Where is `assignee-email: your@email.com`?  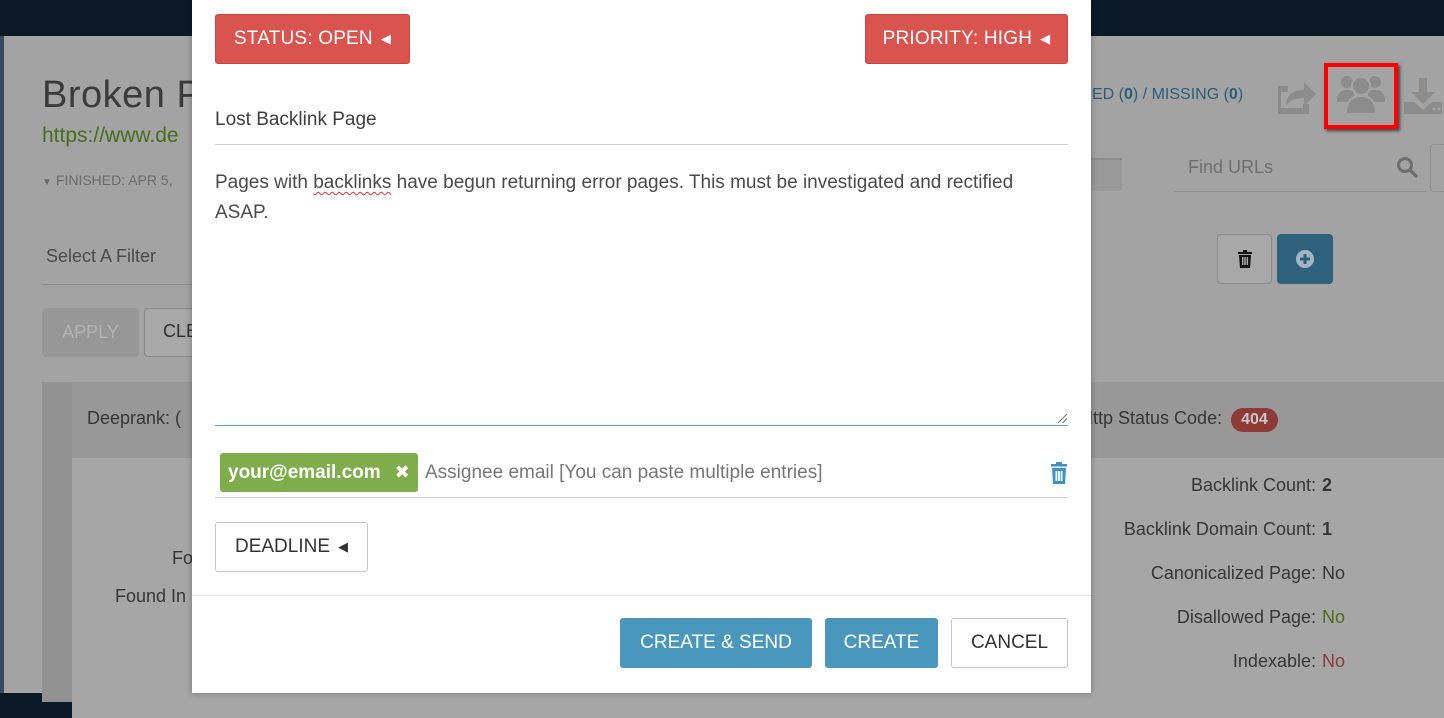
assignee-email: your@email.com is located at coordinates (304, 472).